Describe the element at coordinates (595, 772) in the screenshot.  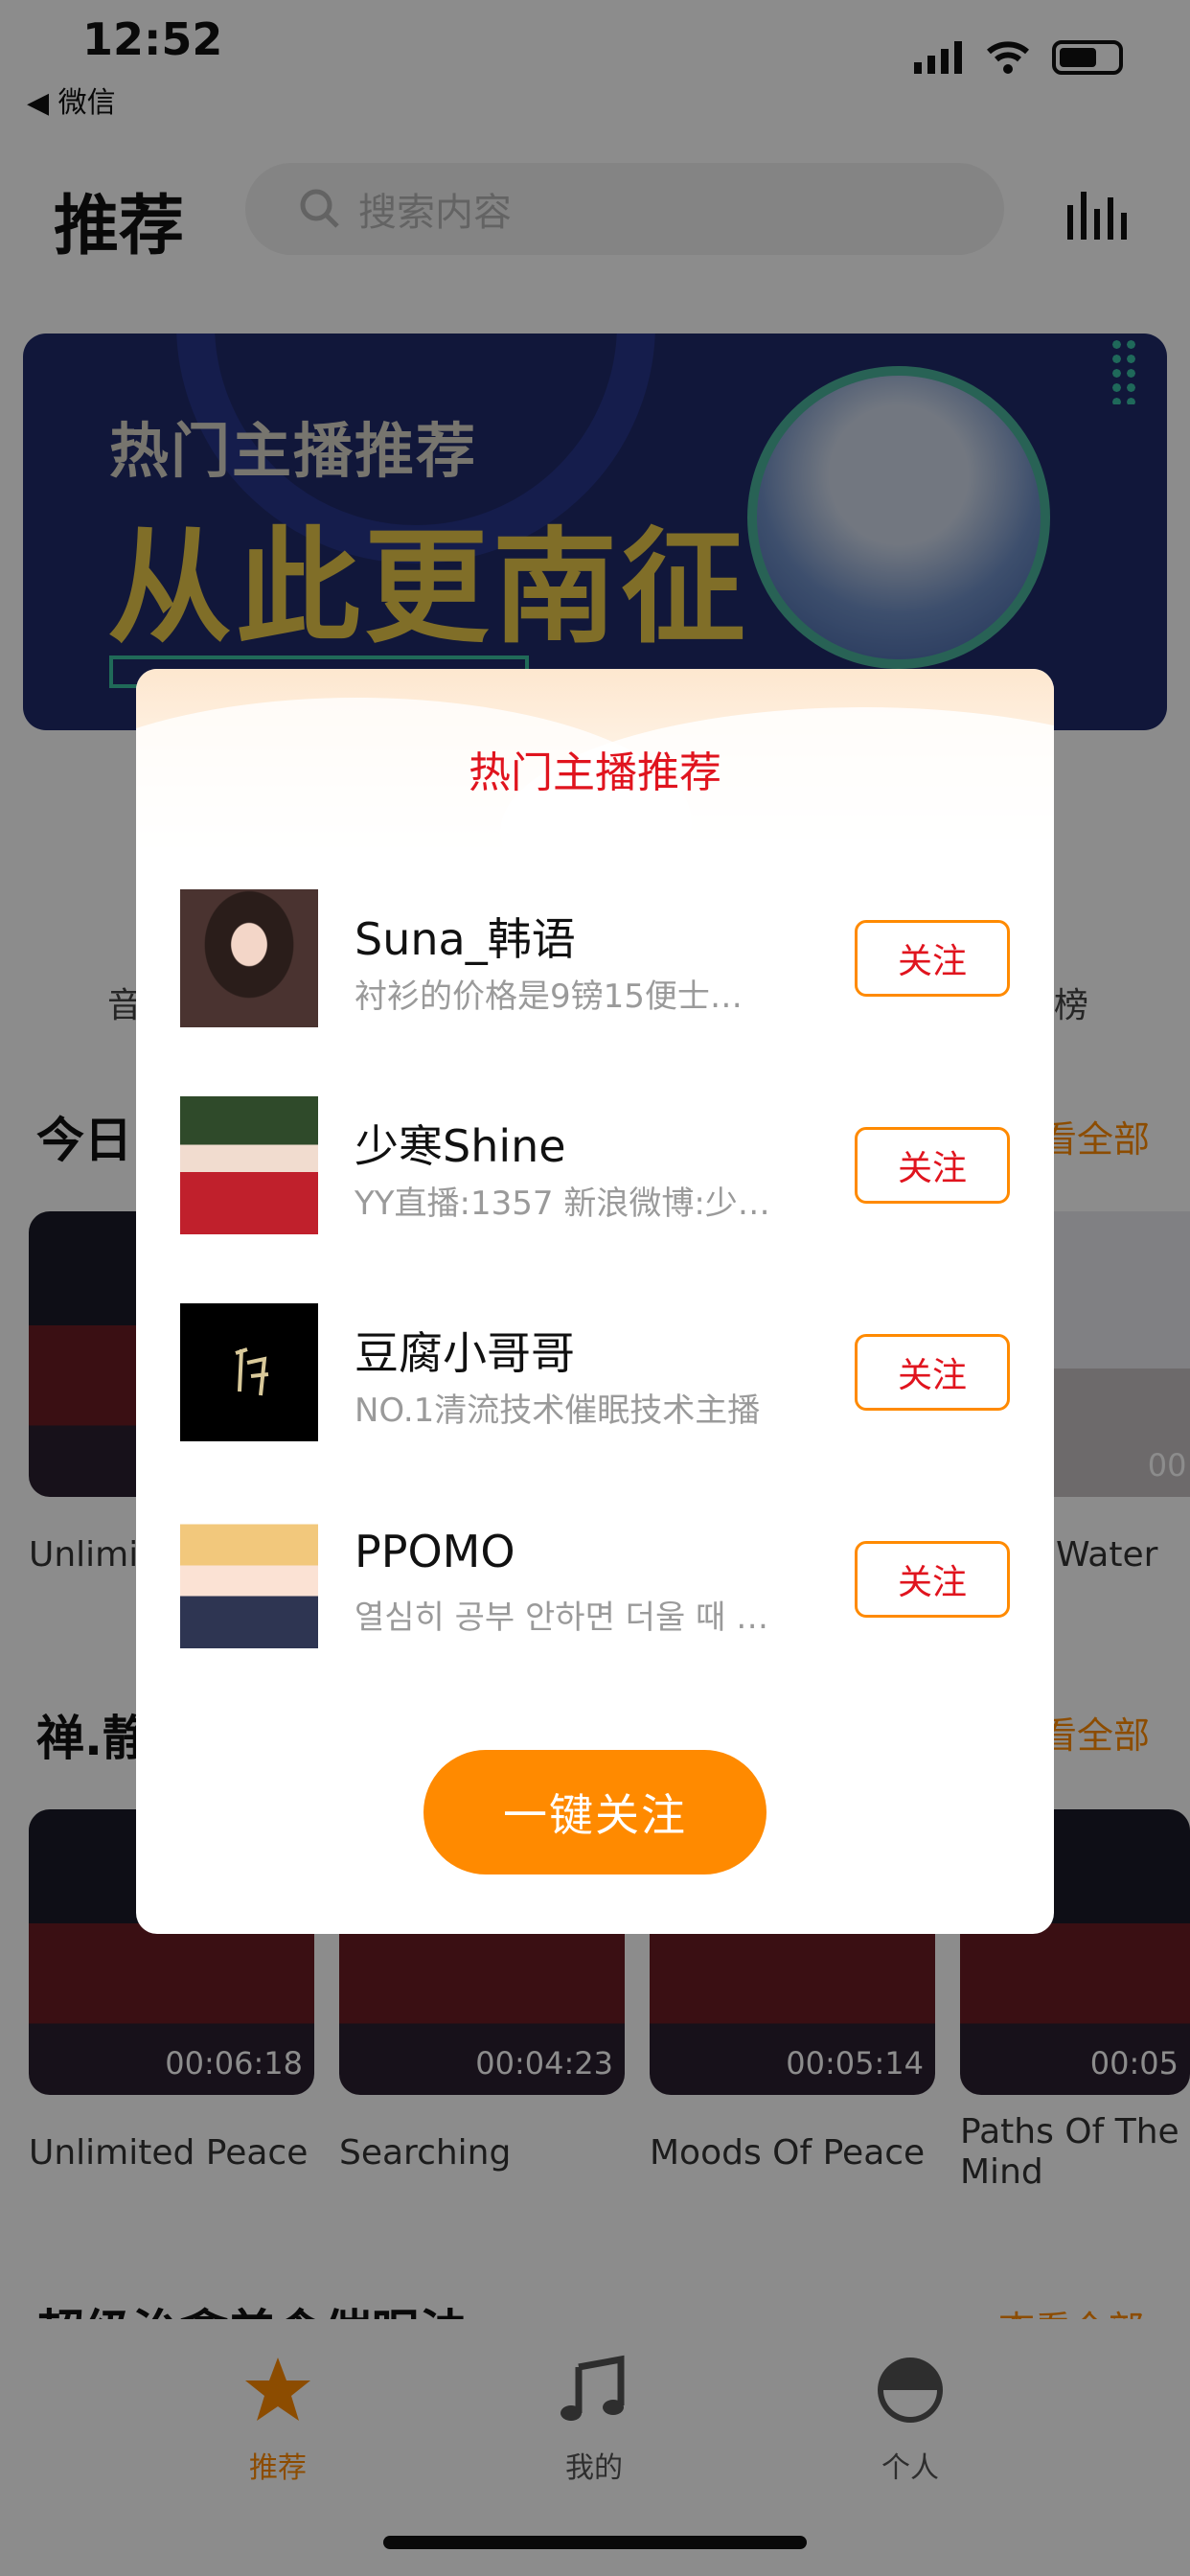
I see `modal-title: 热门主播推荐` at that location.